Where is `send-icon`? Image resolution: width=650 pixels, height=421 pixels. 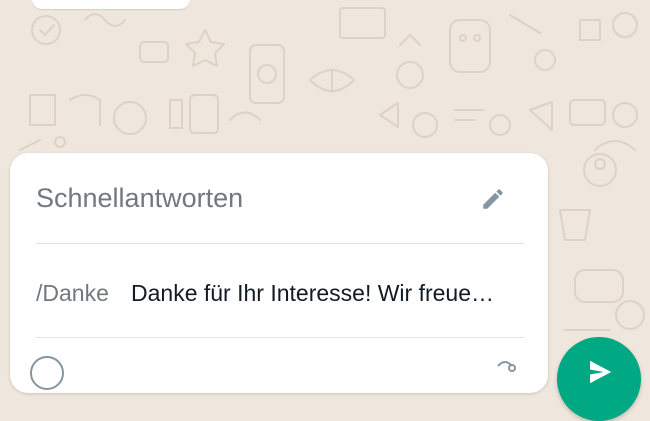
send-icon is located at coordinates (601, 372).